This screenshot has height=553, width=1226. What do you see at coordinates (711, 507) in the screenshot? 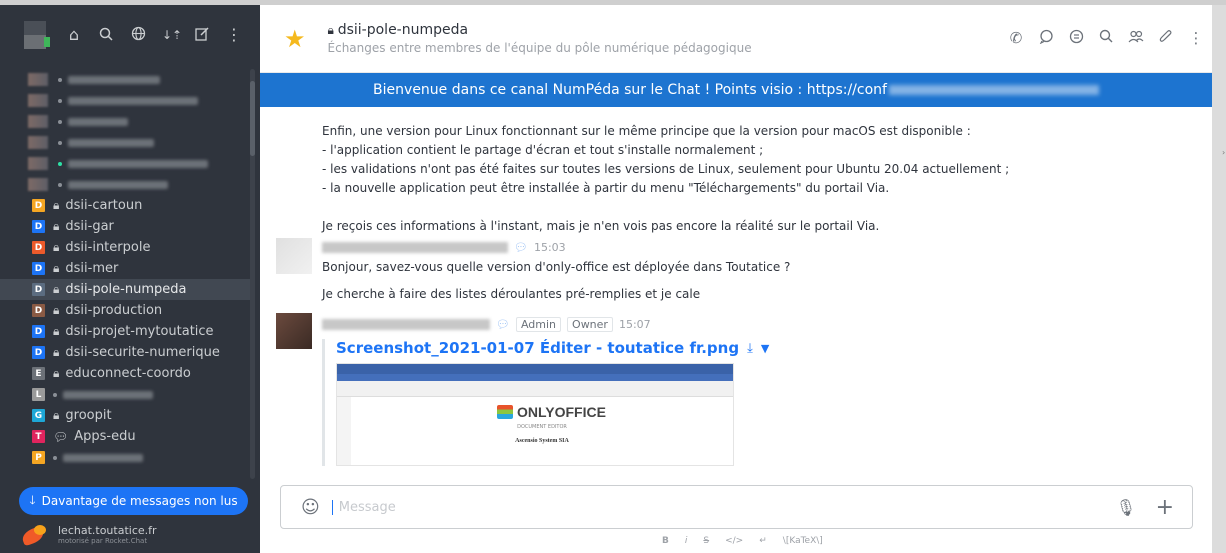
I see `message-input` at bounding box center [711, 507].